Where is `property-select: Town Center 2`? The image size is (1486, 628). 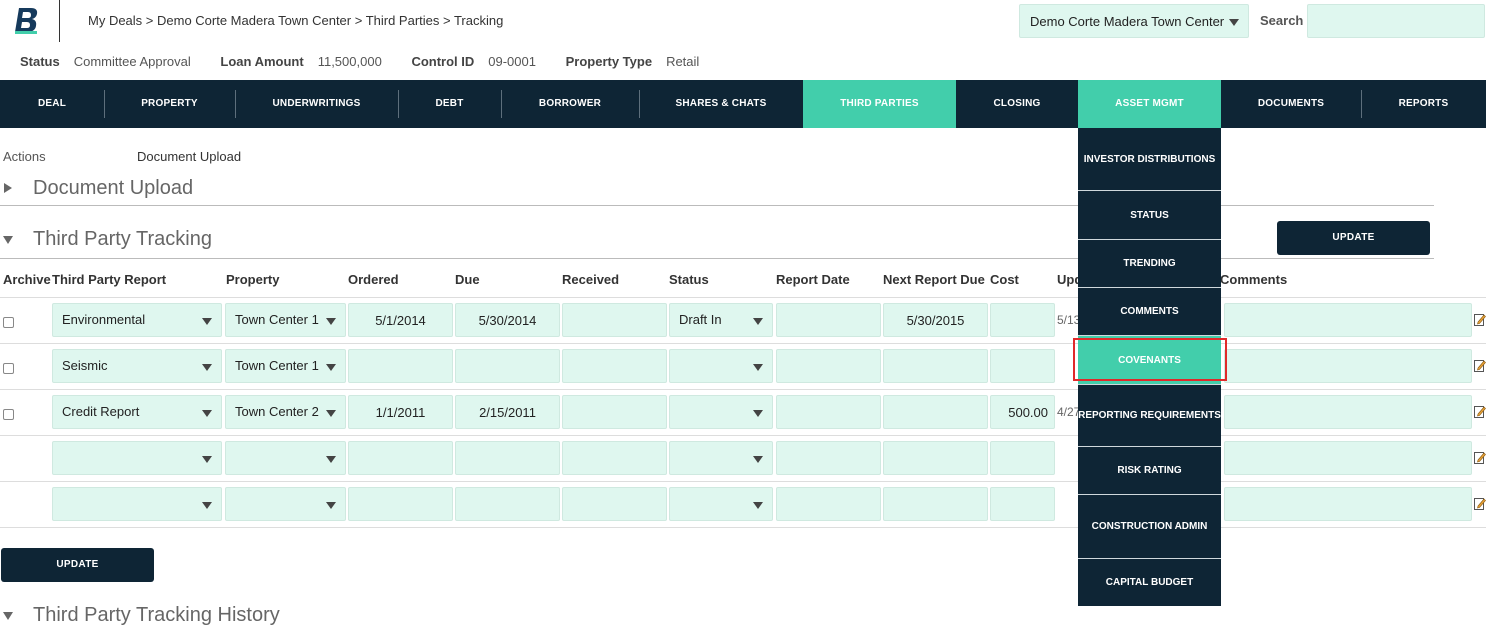 property-select: Town Center 2 is located at coordinates (285, 412).